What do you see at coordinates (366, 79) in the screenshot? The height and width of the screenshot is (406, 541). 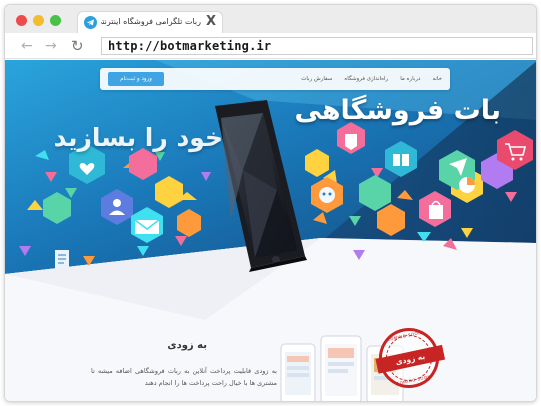 I see `menu-item-setup-store: راه‌اندازی فروشگاه` at bounding box center [366, 79].